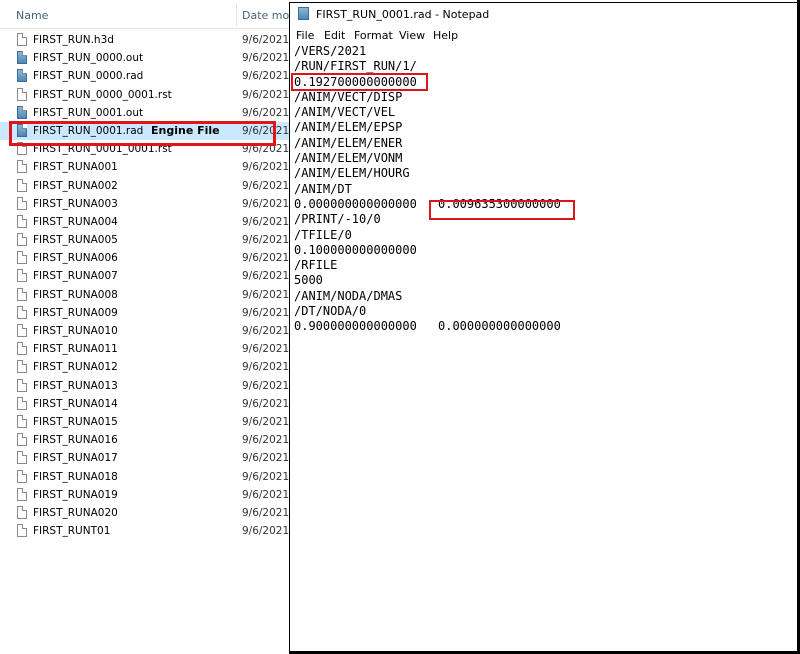 The height and width of the screenshot is (654, 800). Describe the element at coordinates (145, 58) in the screenshot. I see `file-row: FIRST_RUN_0000.out 9/6/2021 6` at that location.